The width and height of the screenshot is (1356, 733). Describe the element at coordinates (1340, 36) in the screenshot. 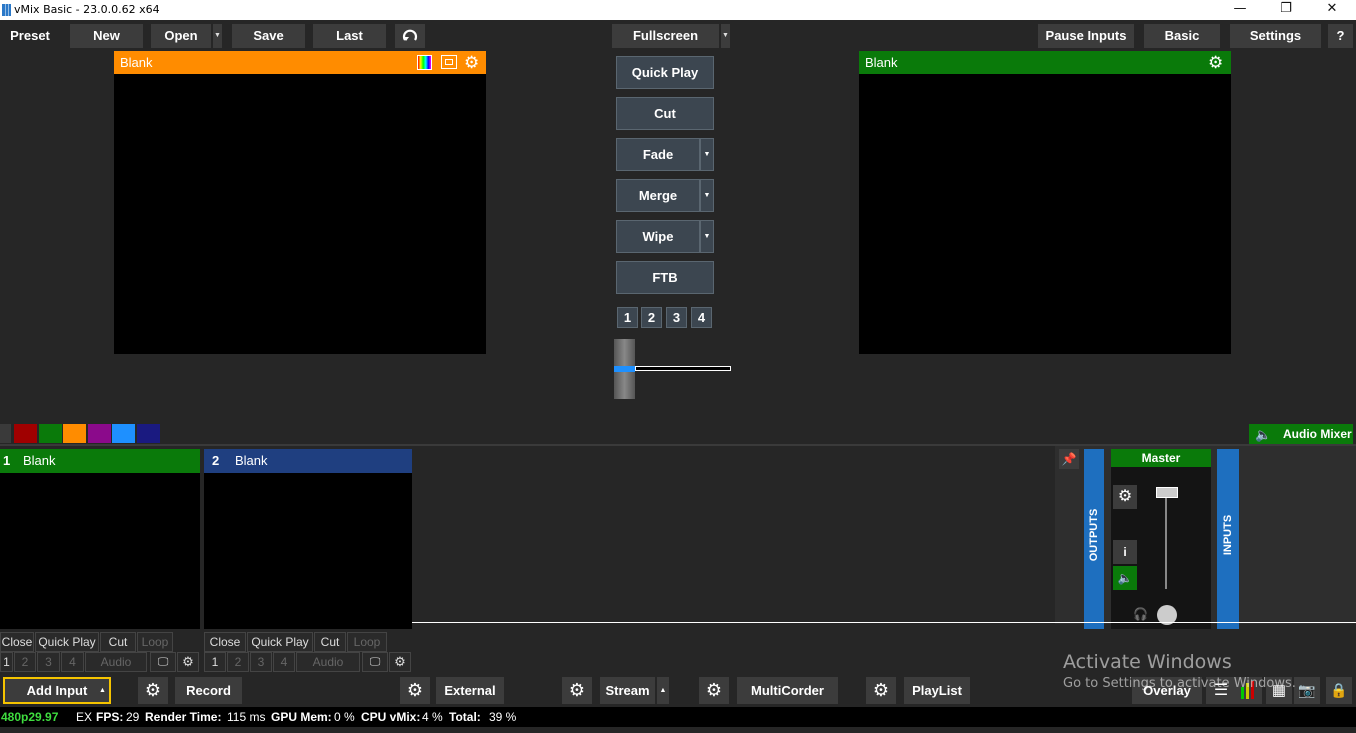

I see `help-button: ?` at that location.